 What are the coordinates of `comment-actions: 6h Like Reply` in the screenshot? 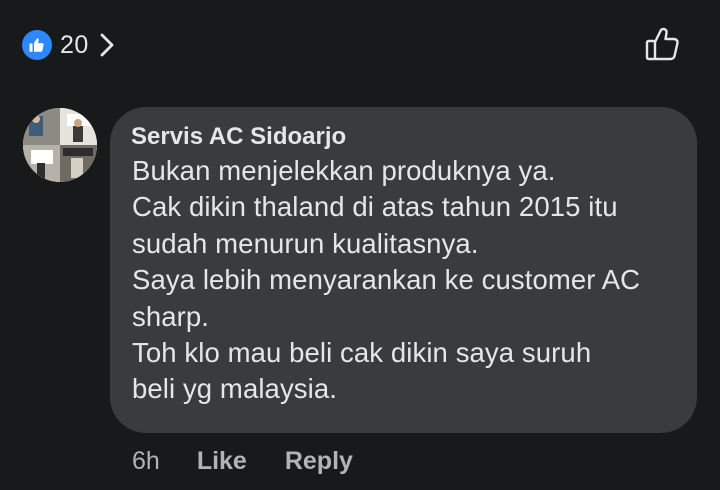 It's located at (242, 461).